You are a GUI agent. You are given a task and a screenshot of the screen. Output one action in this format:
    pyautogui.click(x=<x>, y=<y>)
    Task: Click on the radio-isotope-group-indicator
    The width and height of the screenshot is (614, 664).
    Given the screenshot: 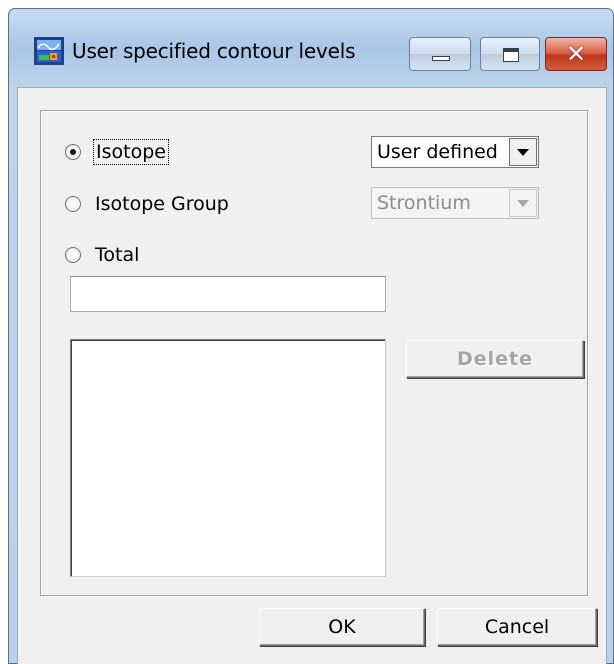 What is the action you would take?
    pyautogui.click(x=73, y=204)
    